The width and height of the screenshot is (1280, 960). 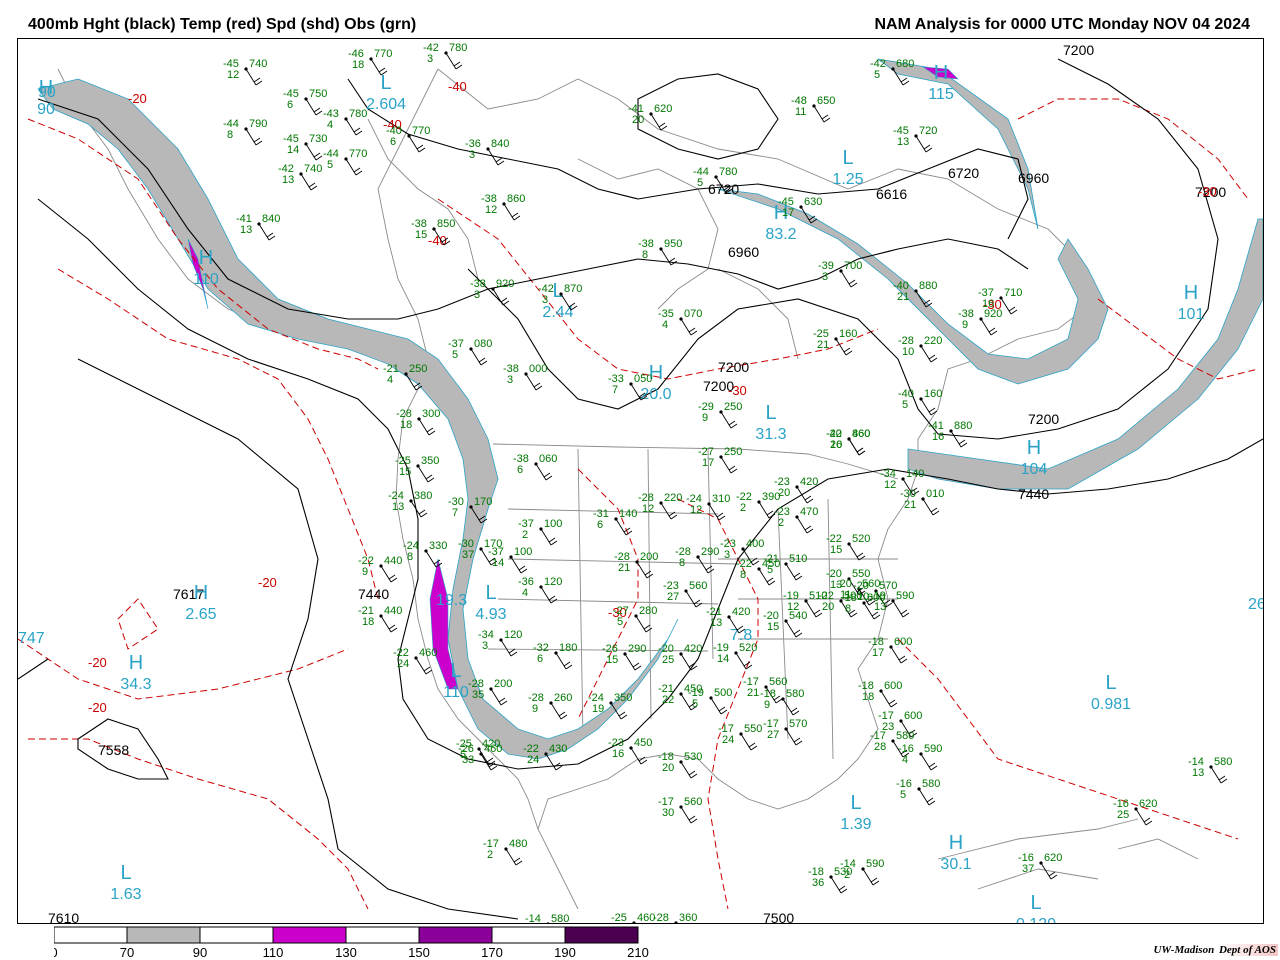 I want to click on obs-height: 160, so click(x=848, y=334).